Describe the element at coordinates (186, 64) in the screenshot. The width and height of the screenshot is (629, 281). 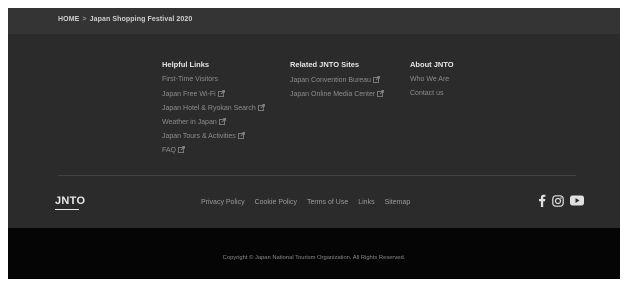
I see `helpful-links-title: Helpful Links` at that location.